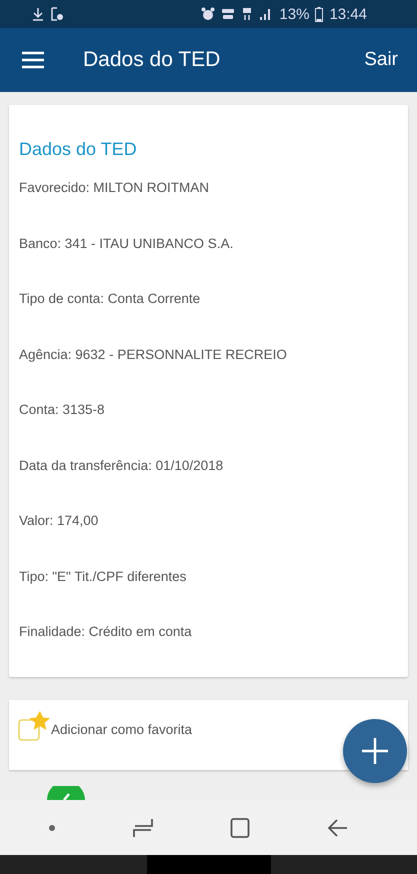  I want to click on detail-field: Valor: 174,00, so click(208, 540).